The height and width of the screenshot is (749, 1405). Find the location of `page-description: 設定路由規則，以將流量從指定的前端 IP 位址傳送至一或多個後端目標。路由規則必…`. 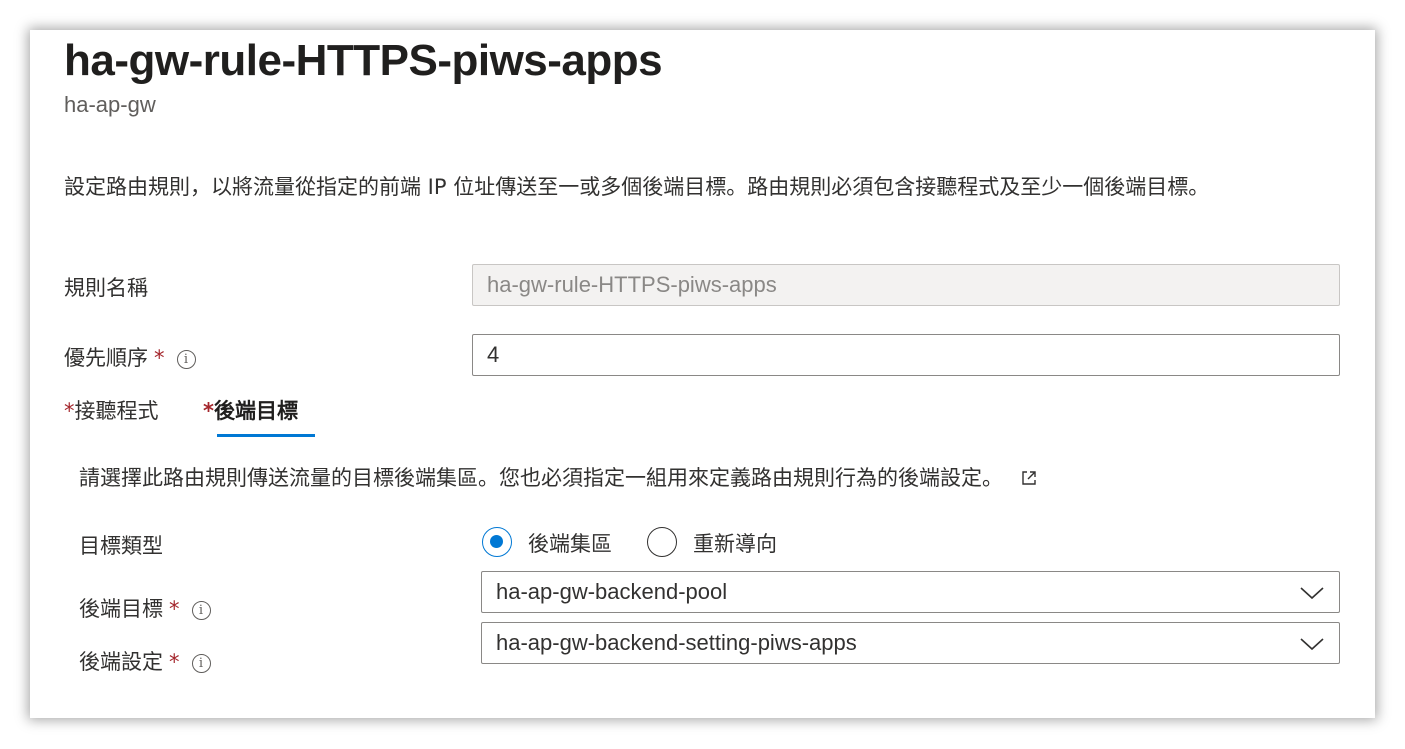

page-description: 設定路由規則，以將流量從指定的前端 IP 位址傳送至一或多個後端目標。路由規則必… is located at coordinates (637, 187).